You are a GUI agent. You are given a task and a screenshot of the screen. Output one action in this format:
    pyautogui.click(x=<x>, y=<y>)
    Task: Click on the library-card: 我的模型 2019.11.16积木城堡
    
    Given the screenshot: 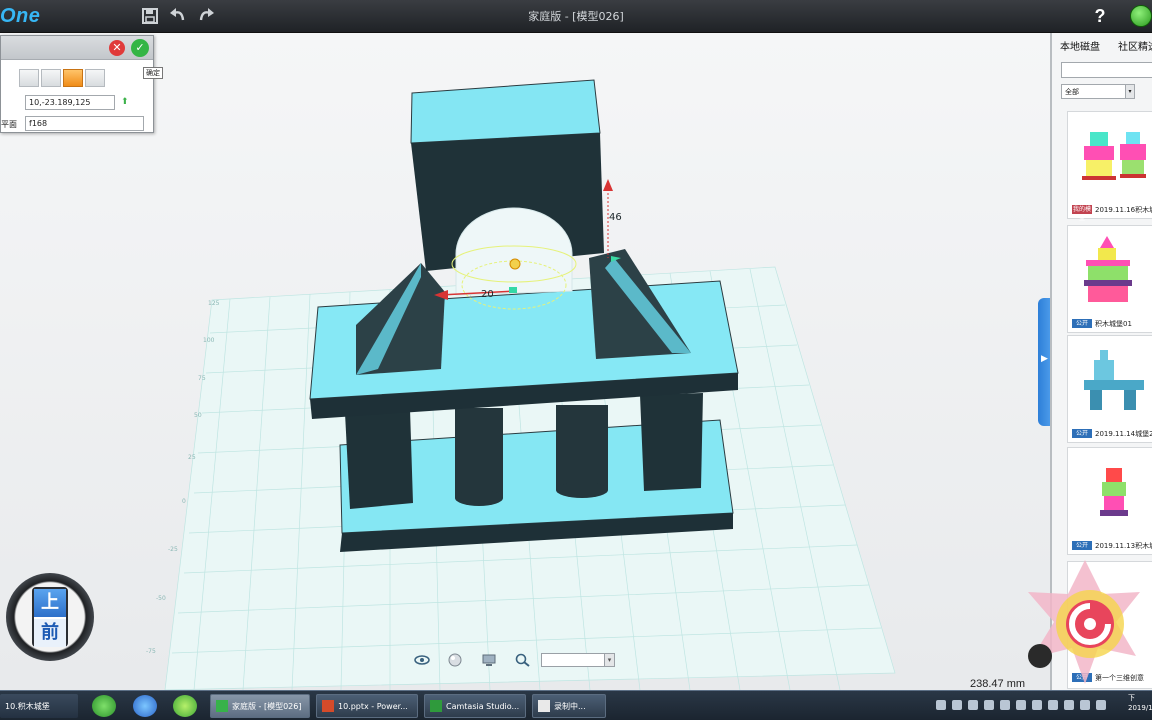 What is the action you would take?
    pyautogui.click(x=1109, y=166)
    